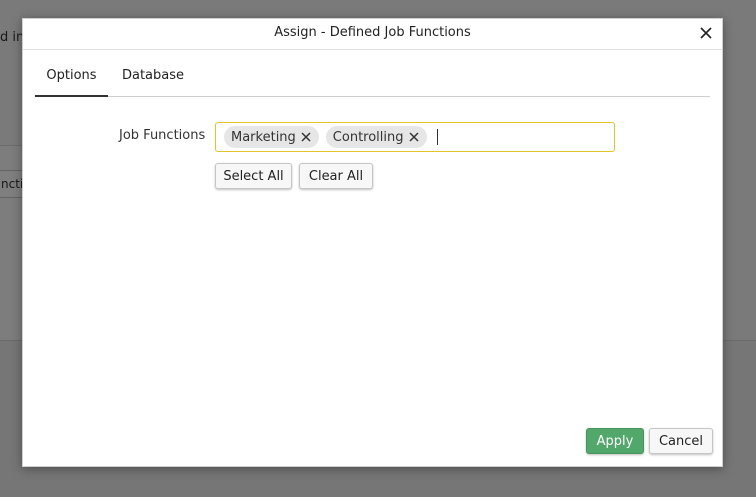 This screenshot has width=756, height=497. I want to click on close-button, so click(706, 33).